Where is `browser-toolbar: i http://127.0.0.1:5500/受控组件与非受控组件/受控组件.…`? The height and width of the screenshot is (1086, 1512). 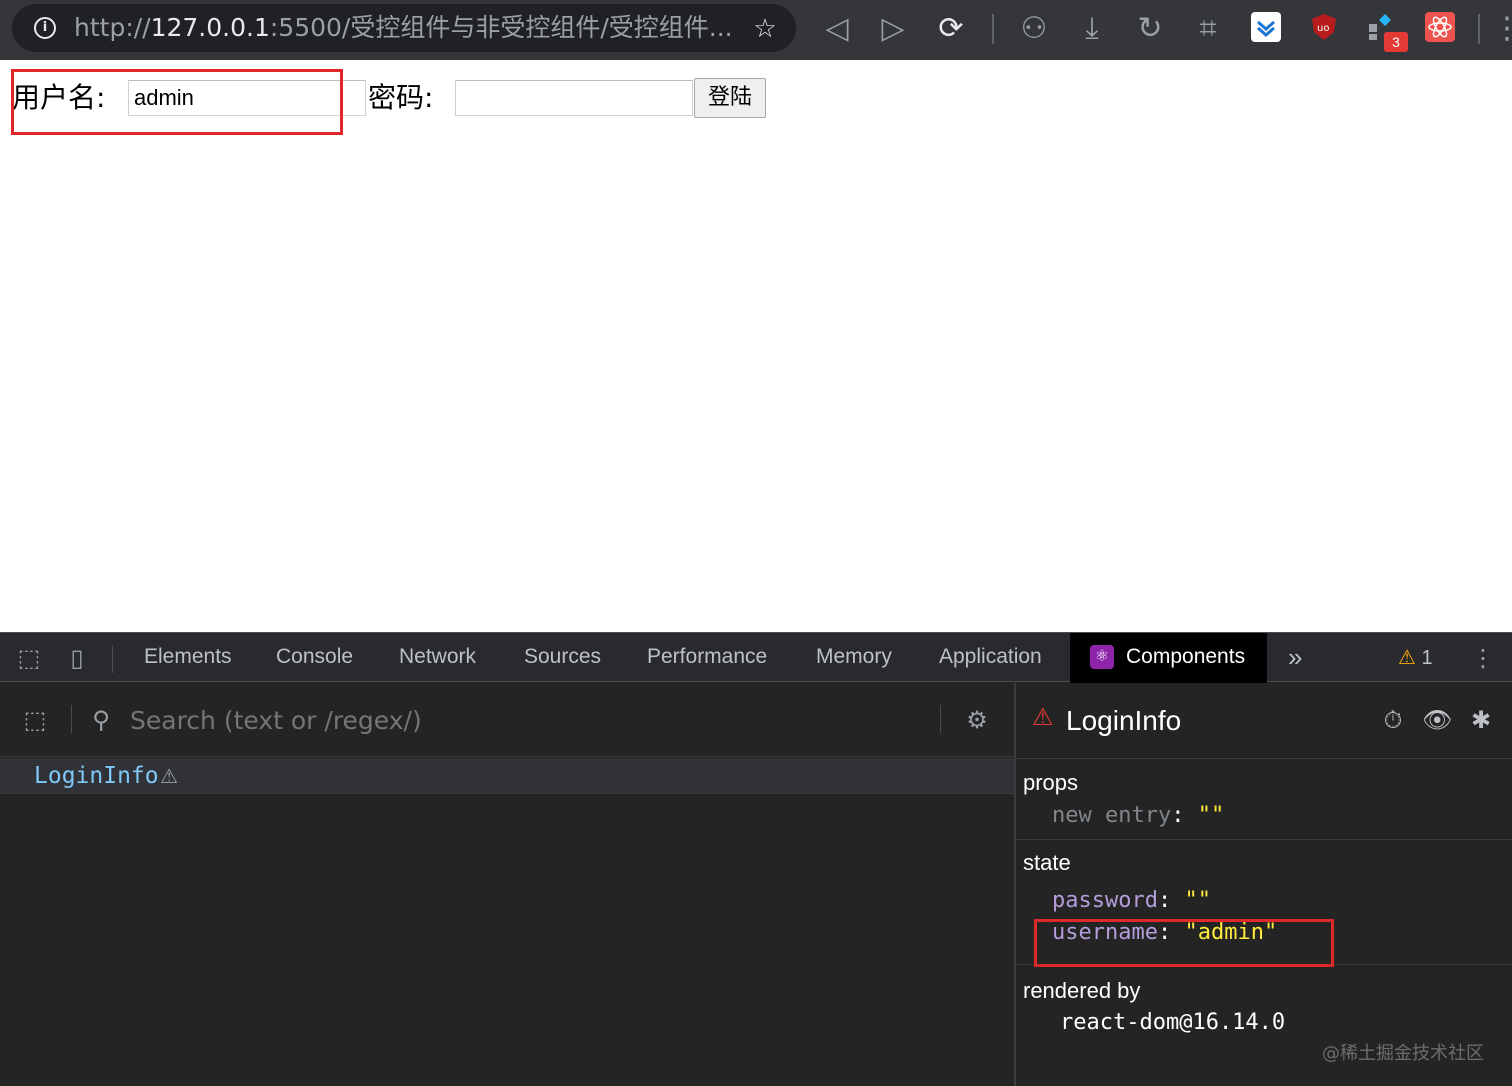
browser-toolbar: i http://127.0.0.1:5500/受控组件与非受控组件/受控组件.… is located at coordinates (756, 30).